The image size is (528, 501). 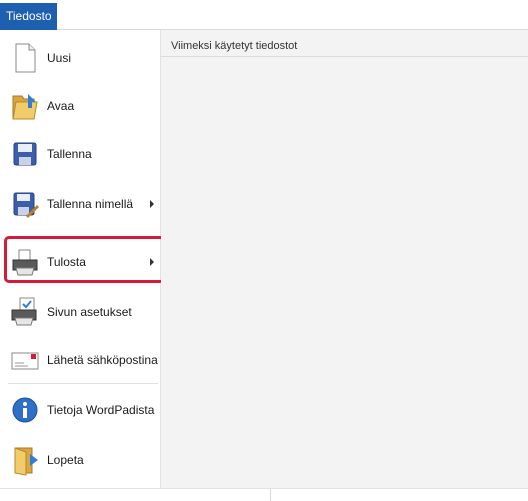 What do you see at coordinates (152, 204) in the screenshot?
I see `submenu-arrow-icon` at bounding box center [152, 204].